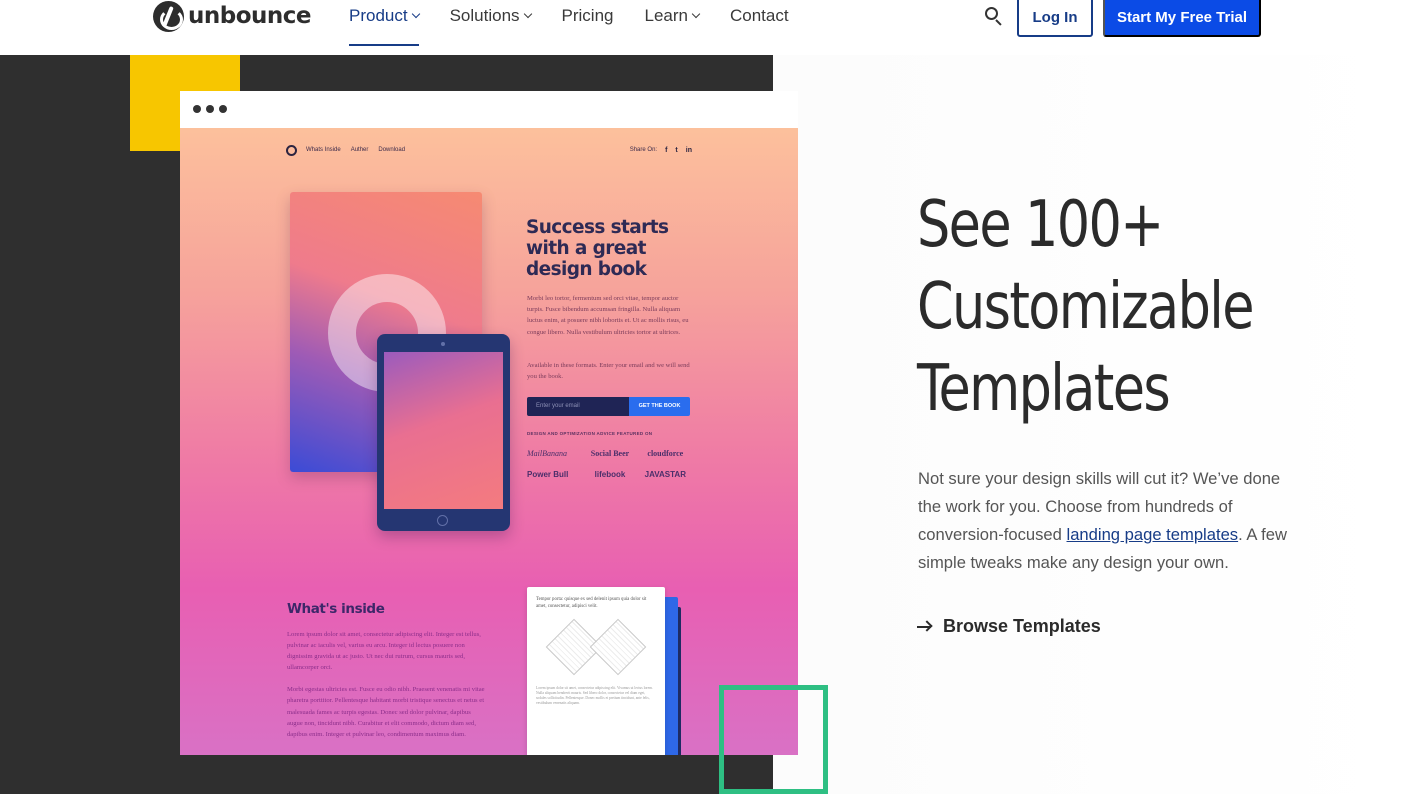  I want to click on nav-item-product: Product, so click(384, 23).